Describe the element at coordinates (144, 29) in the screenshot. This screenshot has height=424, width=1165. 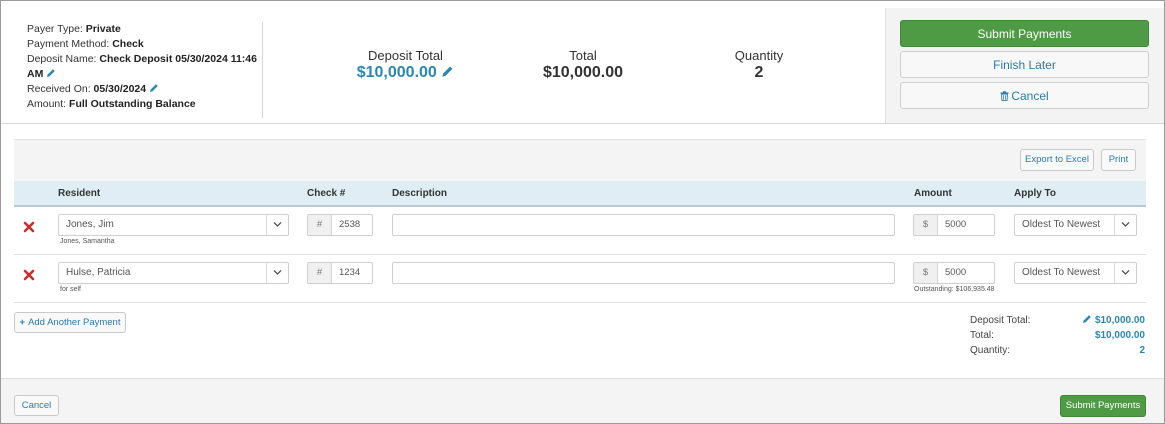
I see `payer-type-line: Payer Type: Private` at that location.